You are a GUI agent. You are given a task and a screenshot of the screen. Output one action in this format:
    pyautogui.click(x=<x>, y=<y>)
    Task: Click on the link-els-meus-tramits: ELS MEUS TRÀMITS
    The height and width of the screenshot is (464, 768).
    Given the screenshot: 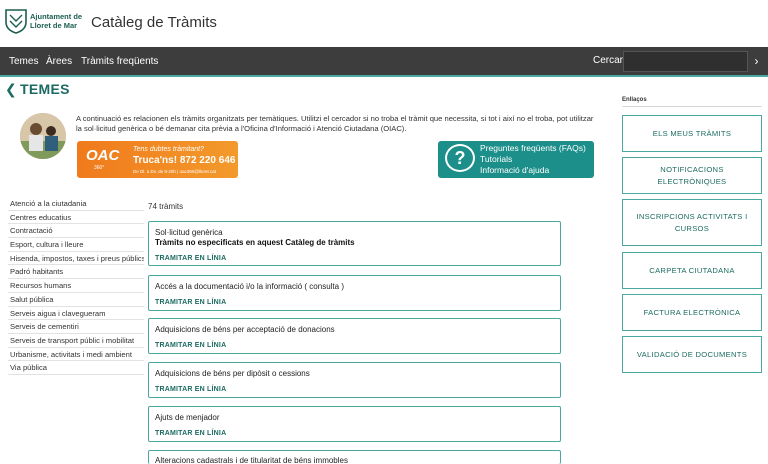 What is the action you would take?
    pyautogui.click(x=692, y=133)
    